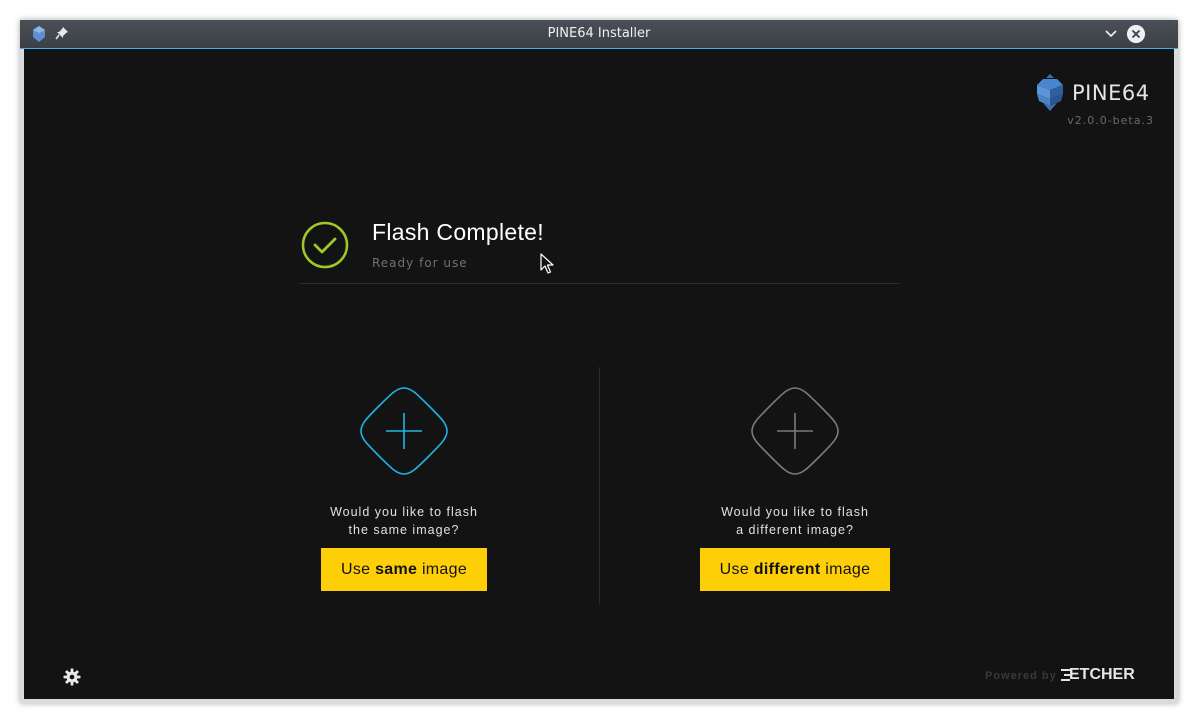 This screenshot has height=723, width=1198. I want to click on status-divider, so click(599, 283).